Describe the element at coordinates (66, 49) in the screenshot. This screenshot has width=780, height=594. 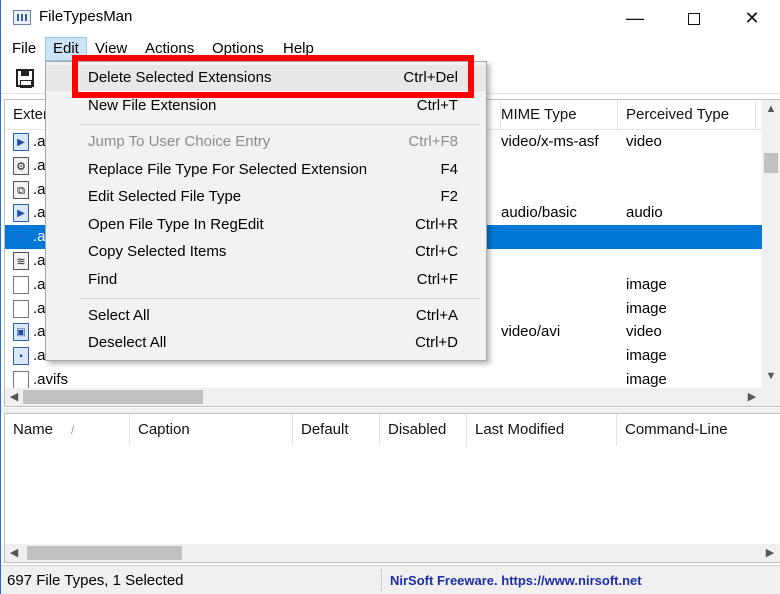
I see `menu-edit: Edit` at that location.